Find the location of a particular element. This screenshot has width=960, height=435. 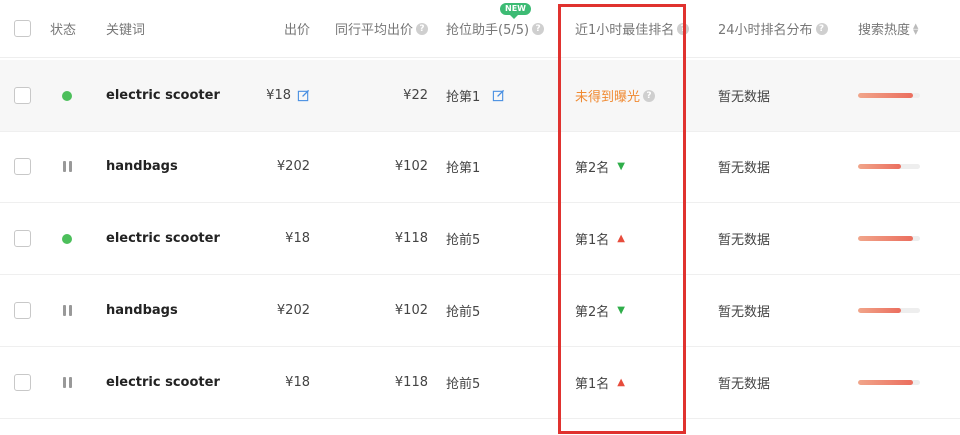

header-select-all is located at coordinates (24, 28).